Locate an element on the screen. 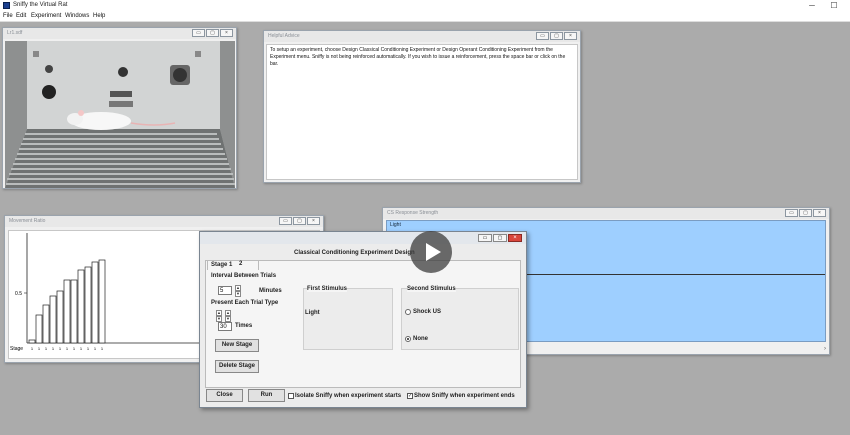 This screenshot has width=850, height=435. shock-us-label: Shock US is located at coordinates (427, 312).